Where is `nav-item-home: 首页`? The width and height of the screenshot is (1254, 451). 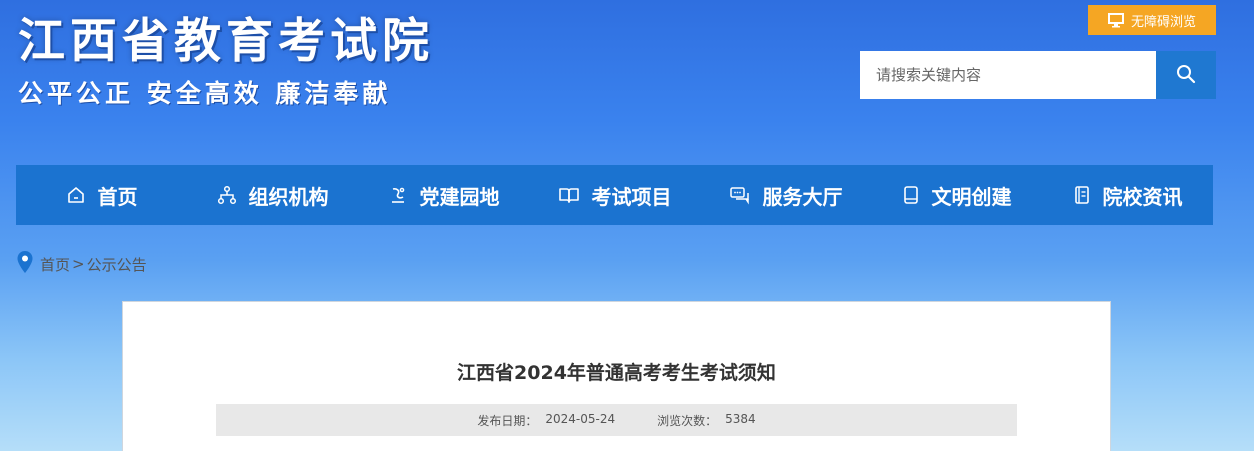 nav-item-home: 首页 is located at coordinates (101, 195).